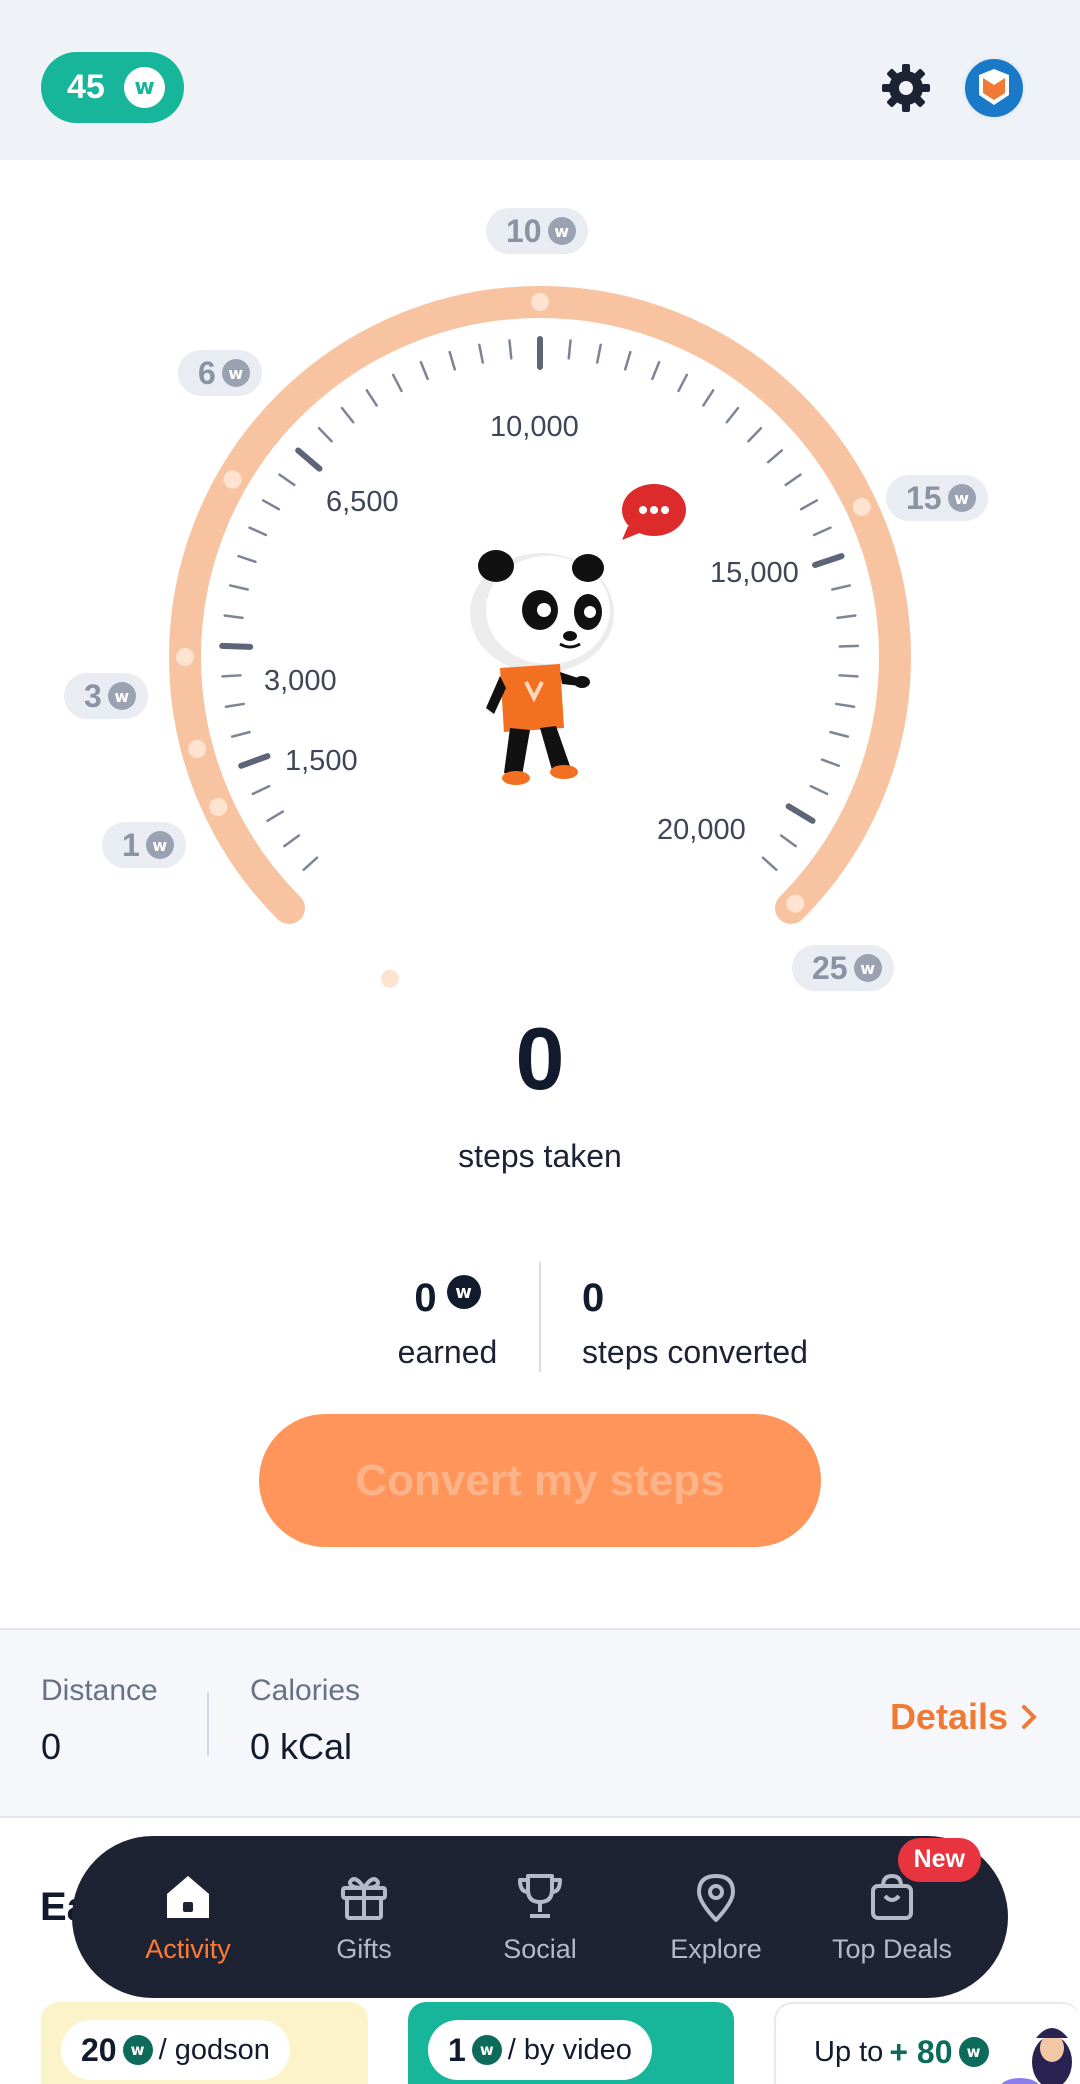 This screenshot has width=1080, height=2084. Describe the element at coordinates (695, 1320) in the screenshot. I see `converted-stat: 0 steps converted` at that location.